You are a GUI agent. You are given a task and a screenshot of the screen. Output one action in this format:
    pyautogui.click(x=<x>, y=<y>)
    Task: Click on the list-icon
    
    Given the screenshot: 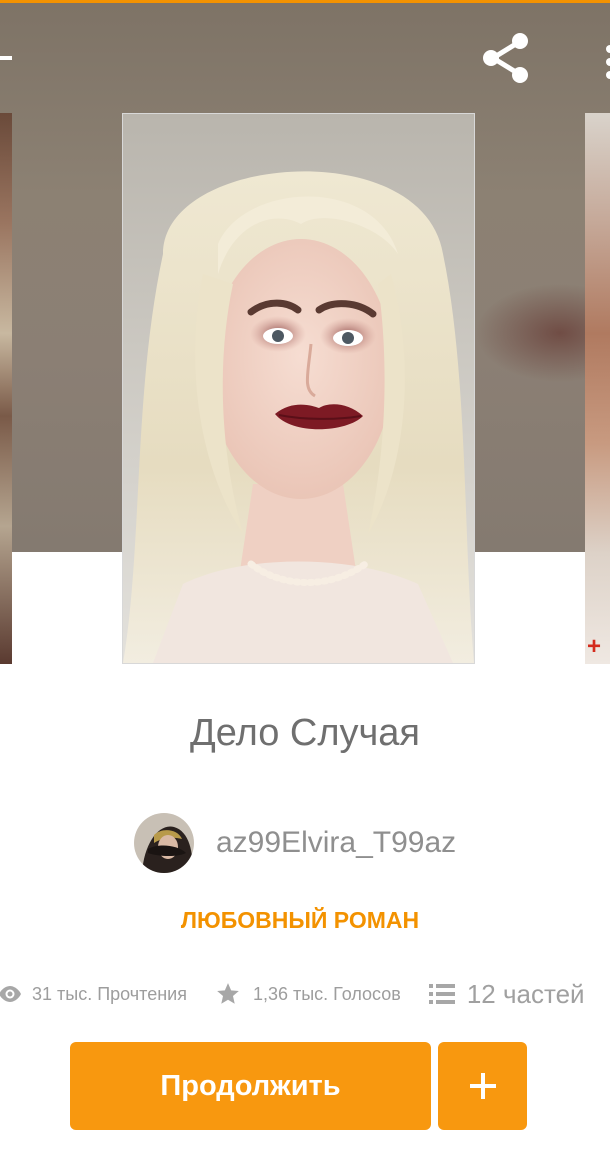 What is the action you would take?
    pyautogui.click(x=441, y=994)
    